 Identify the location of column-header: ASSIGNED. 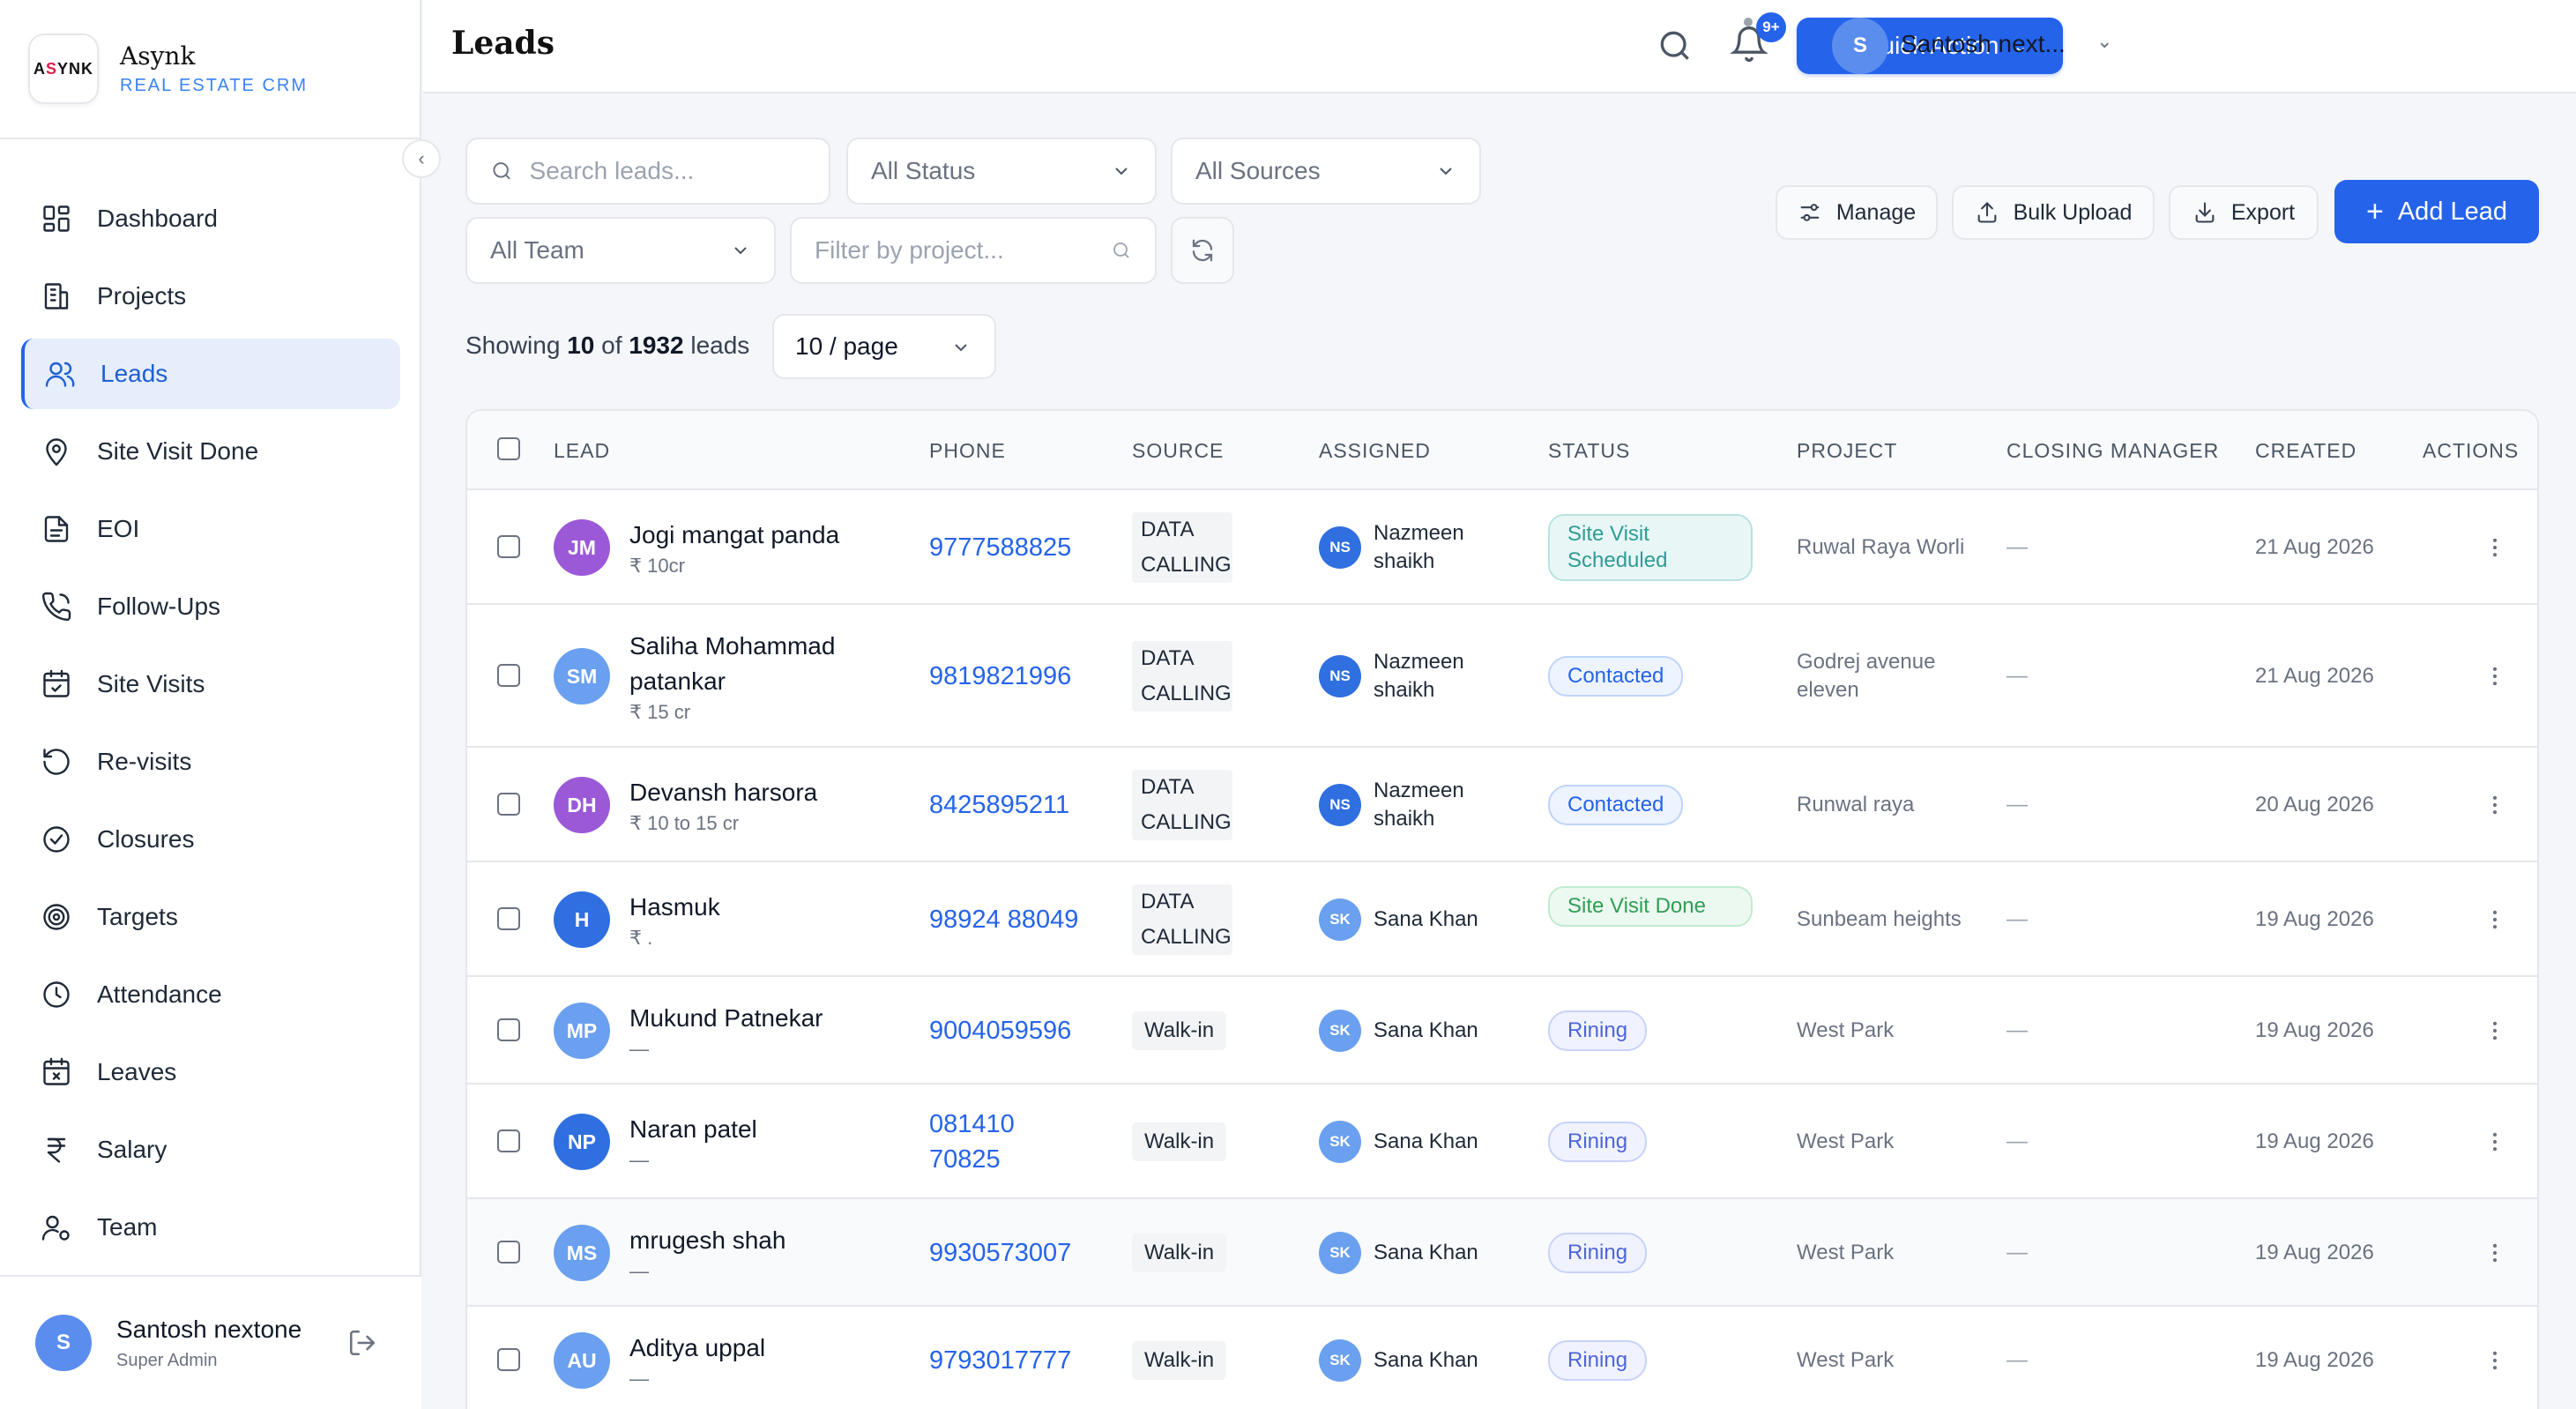
(1375, 451).